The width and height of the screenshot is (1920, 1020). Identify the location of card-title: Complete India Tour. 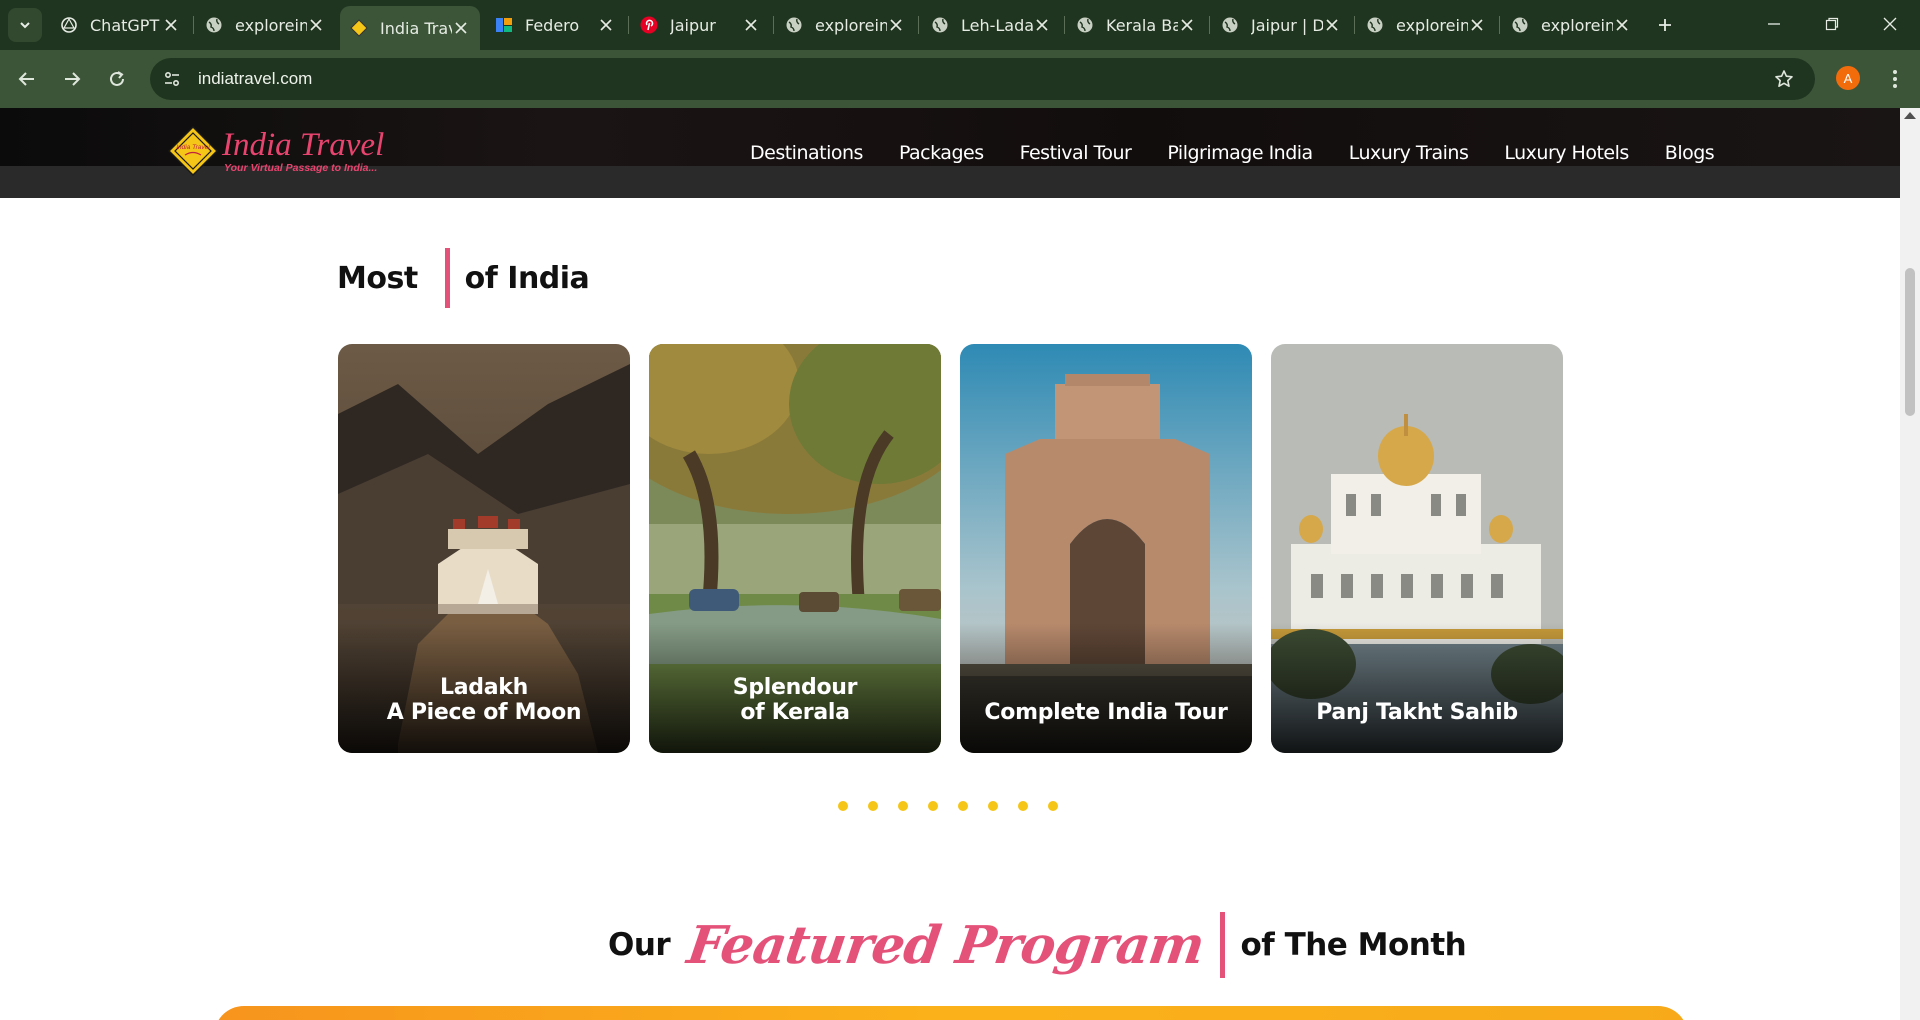
(1106, 712).